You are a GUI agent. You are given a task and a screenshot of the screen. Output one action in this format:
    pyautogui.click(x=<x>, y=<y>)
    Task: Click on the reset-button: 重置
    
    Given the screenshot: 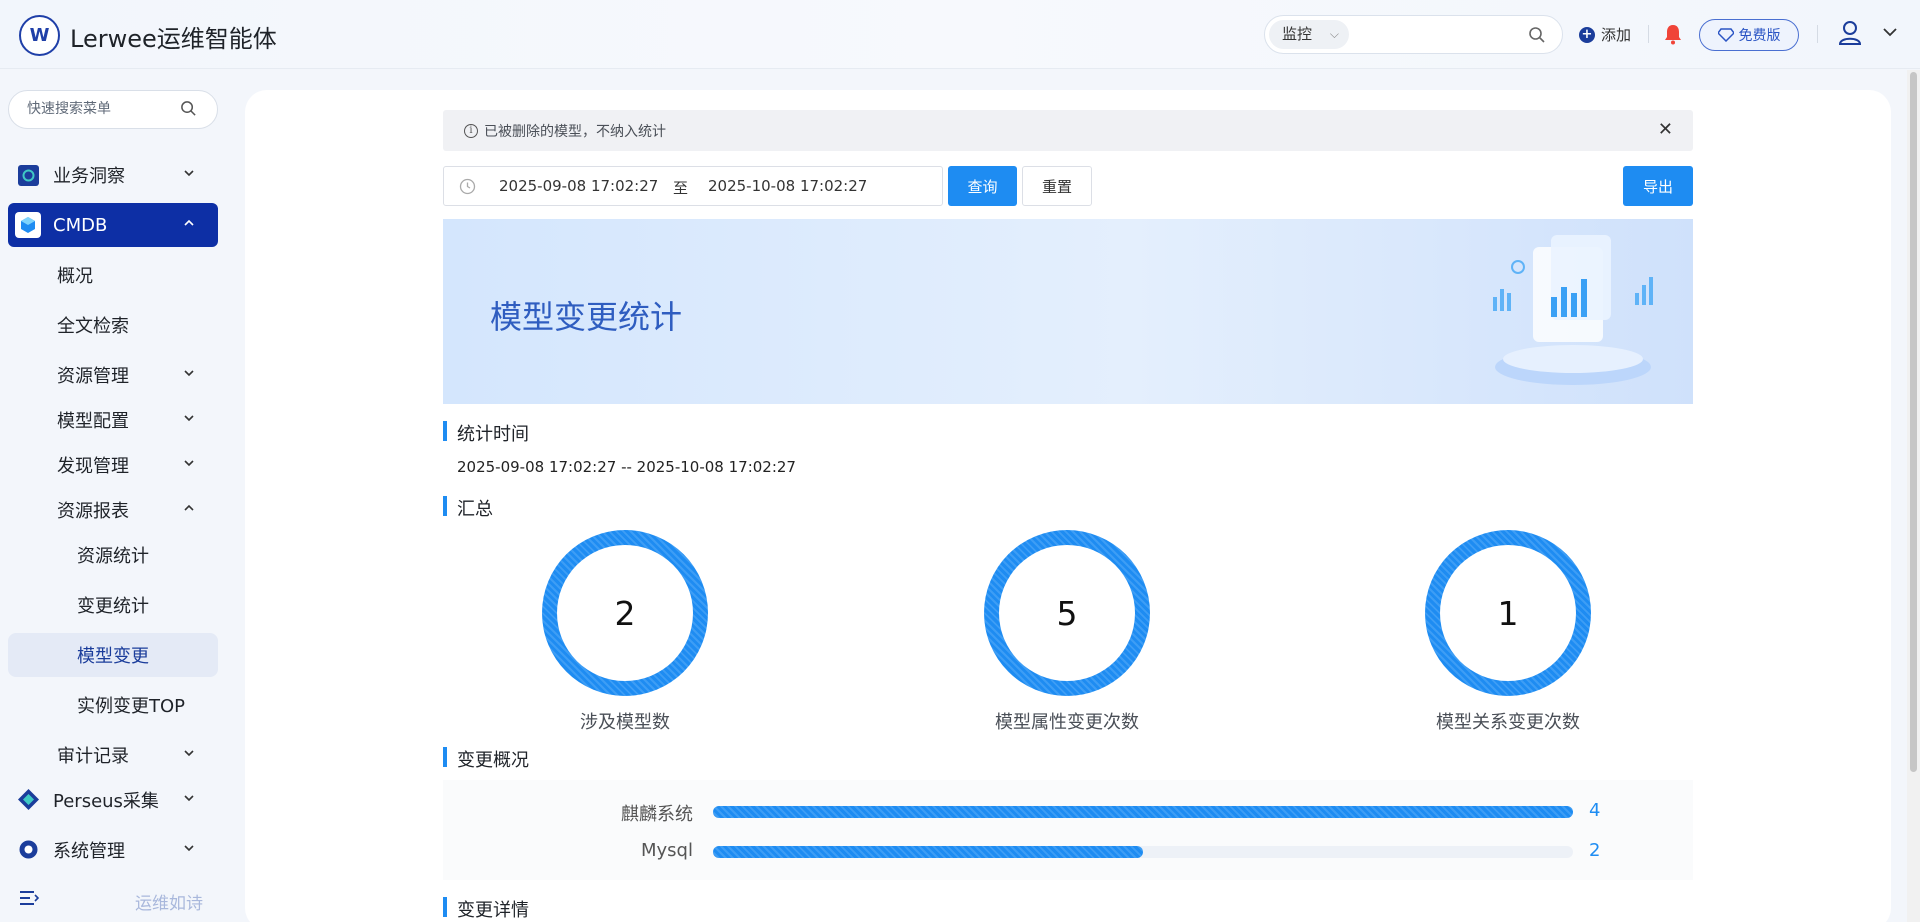 What is the action you would take?
    pyautogui.click(x=1057, y=186)
    